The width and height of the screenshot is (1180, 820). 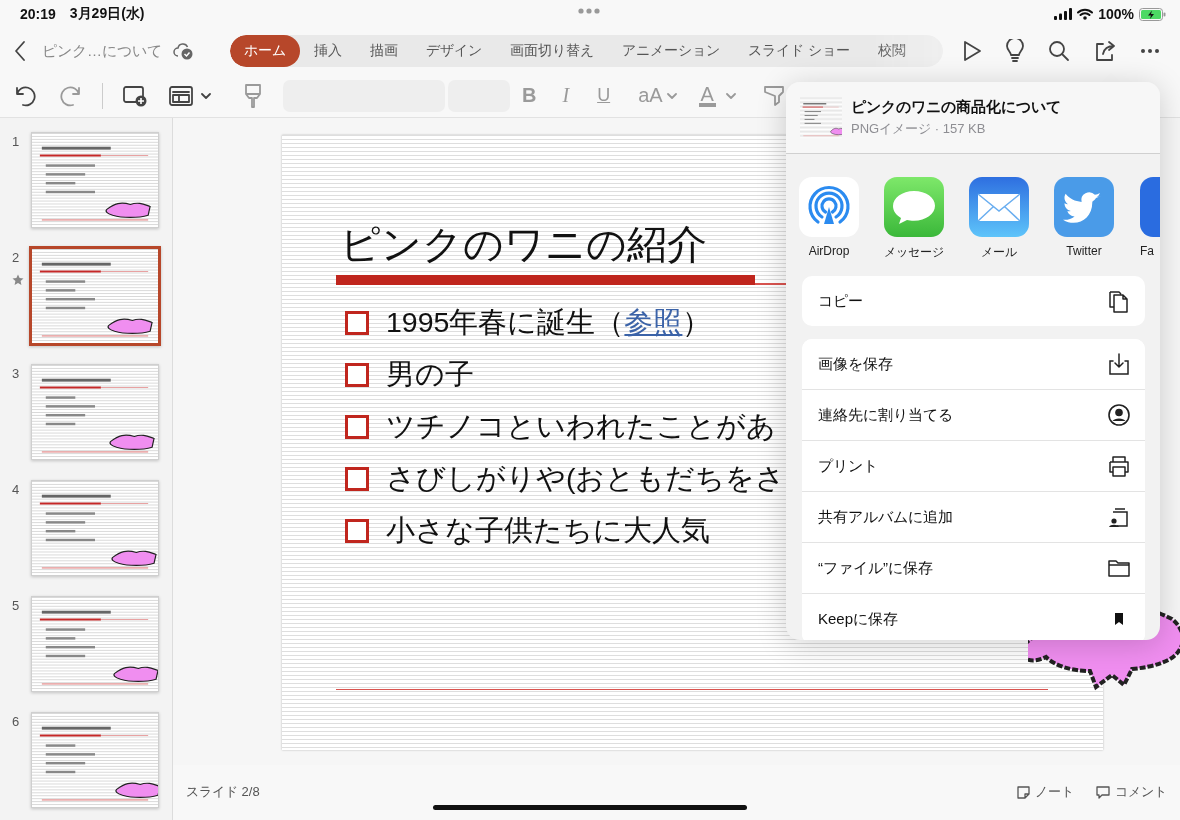 I want to click on bullet-text: 小さな子供たちに大人気, so click(x=548, y=530).